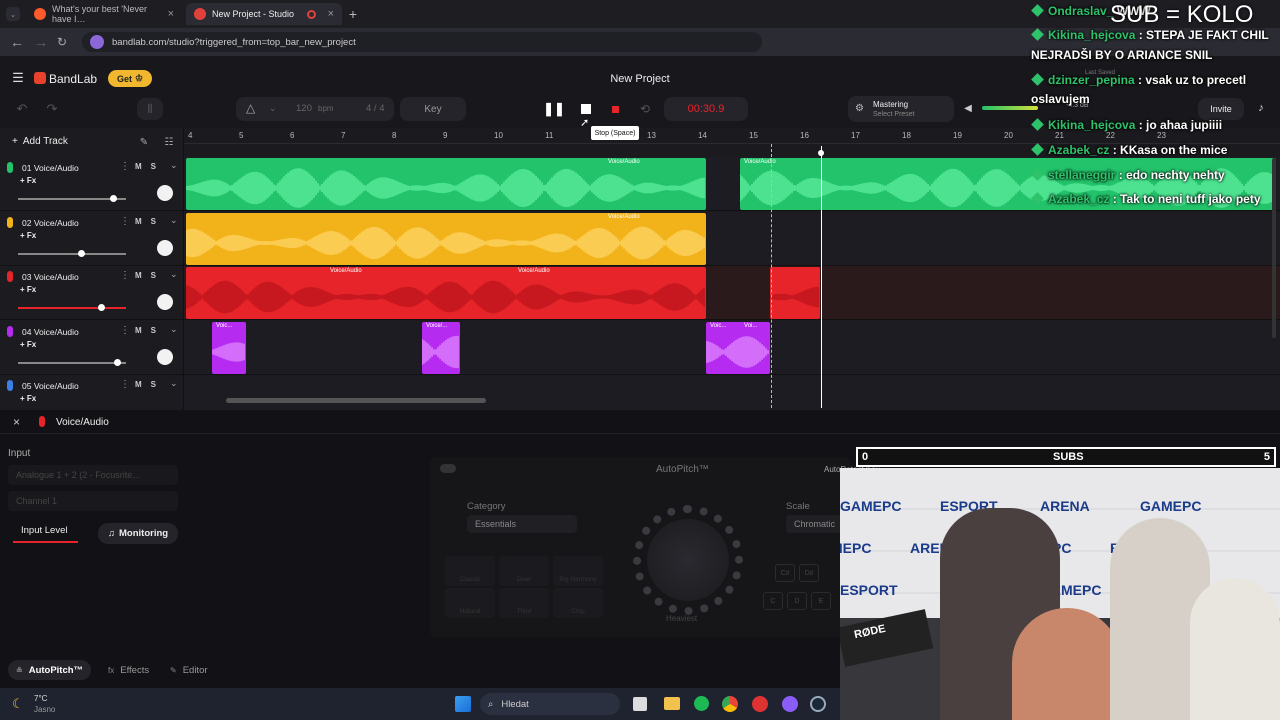 The image size is (1280, 720). I want to click on track-name: 01 Voice/Audio, so click(50, 168).